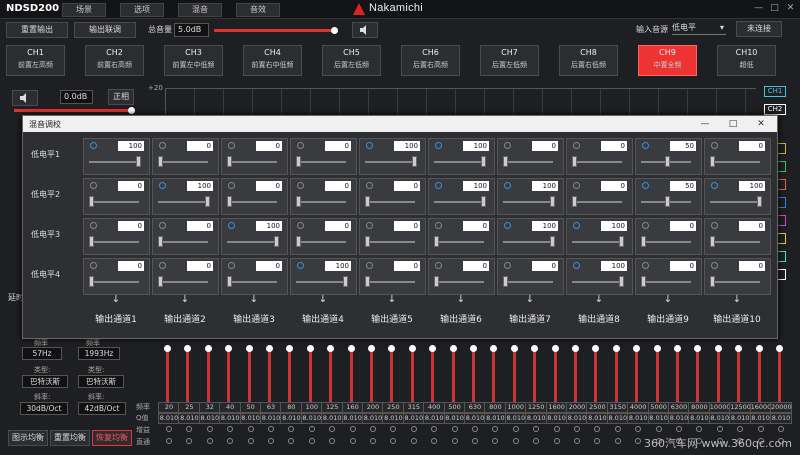 The image size is (800, 455). Describe the element at coordinates (142, 10) in the screenshot. I see `menu-options: 选项` at that location.